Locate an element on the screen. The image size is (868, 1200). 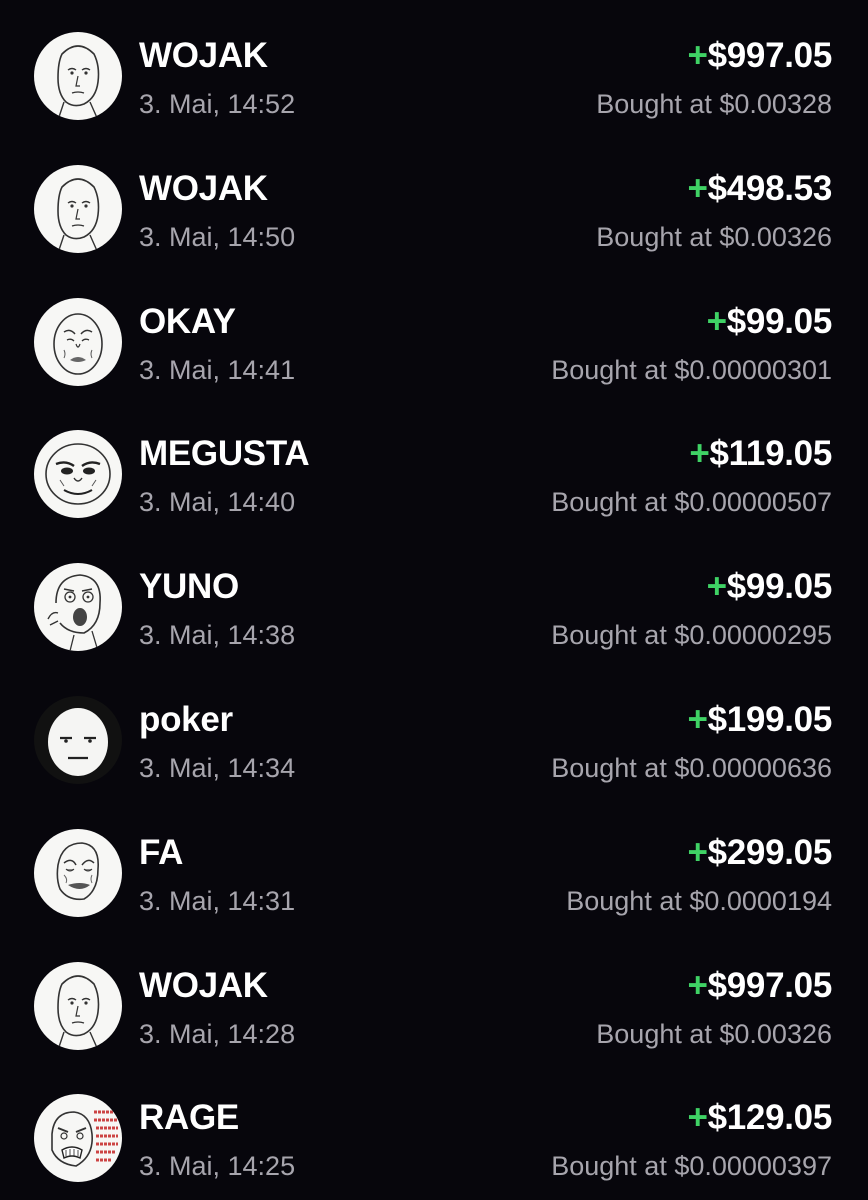
amount-value: $199.05 is located at coordinates (770, 719).